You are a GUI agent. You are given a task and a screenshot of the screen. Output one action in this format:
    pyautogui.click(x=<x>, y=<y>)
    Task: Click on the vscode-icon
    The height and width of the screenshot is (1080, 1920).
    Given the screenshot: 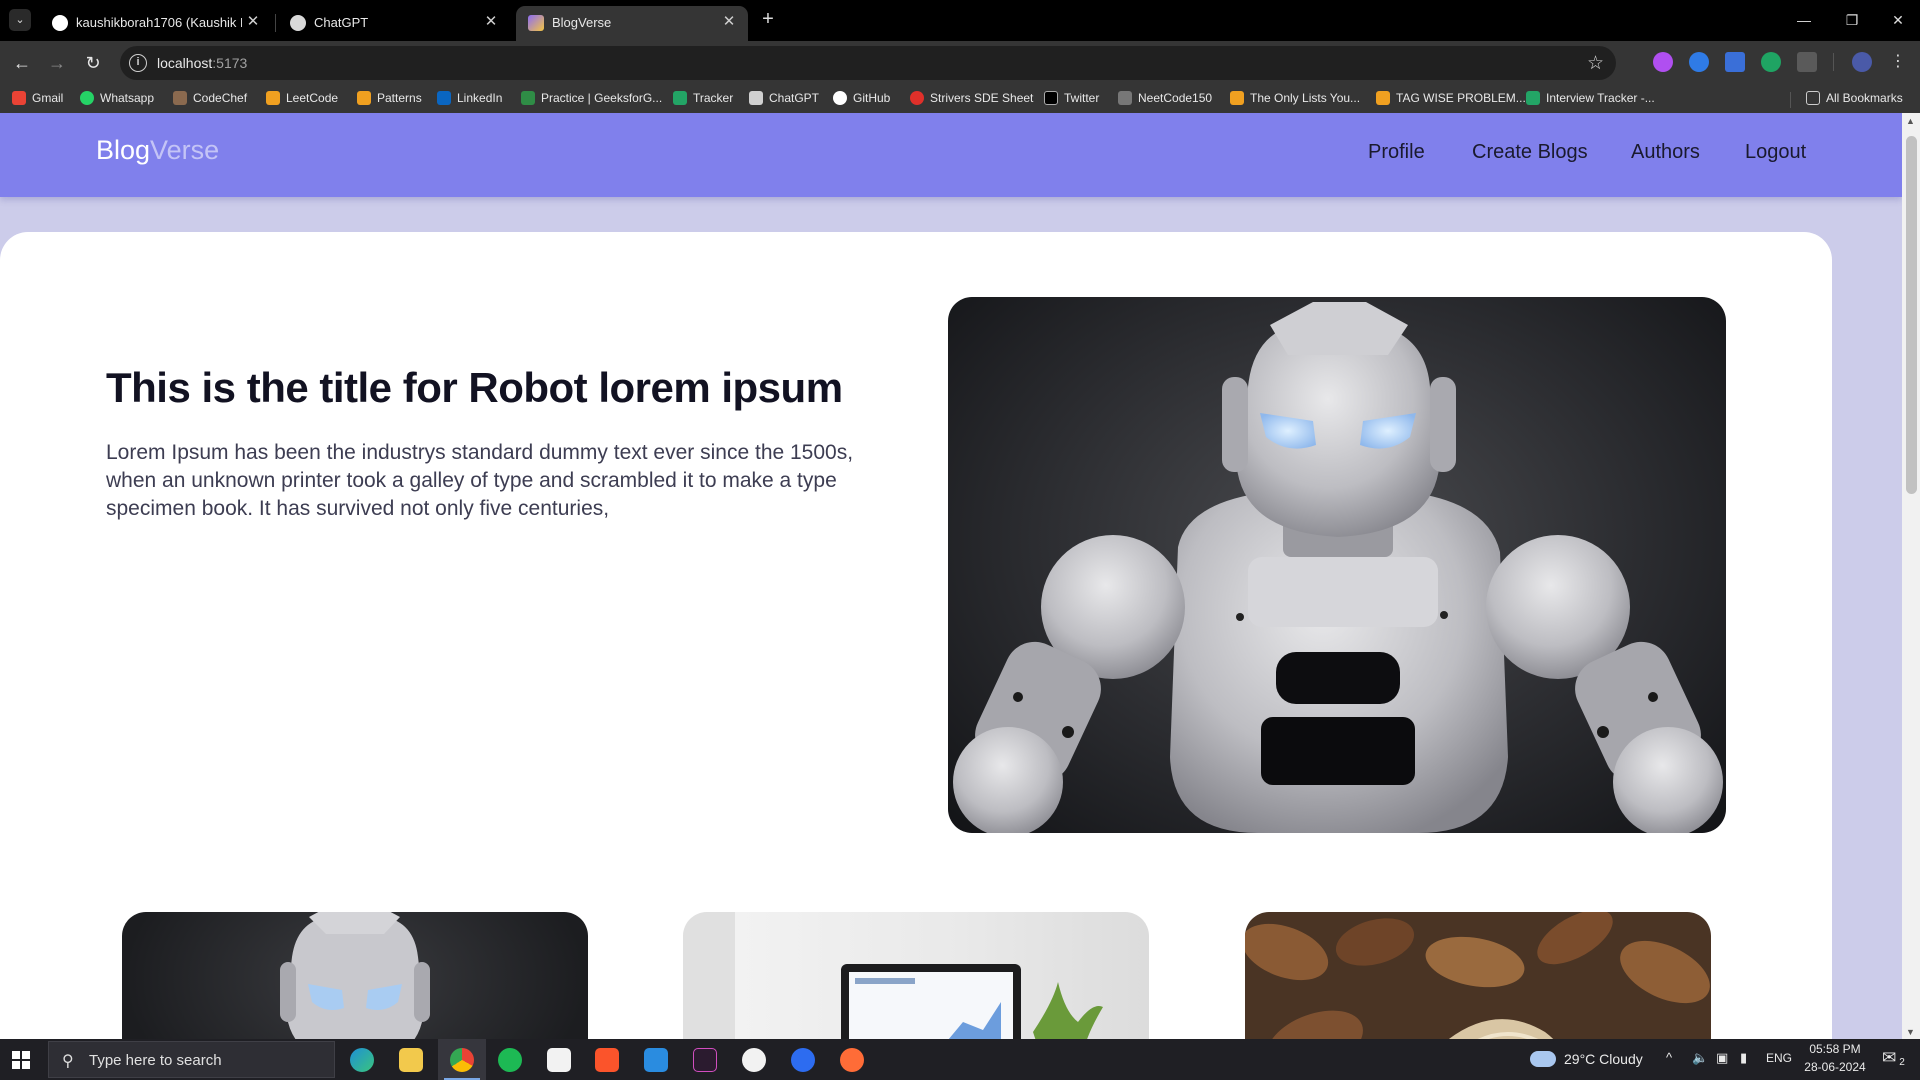 What is the action you would take?
    pyautogui.click(x=656, y=1060)
    